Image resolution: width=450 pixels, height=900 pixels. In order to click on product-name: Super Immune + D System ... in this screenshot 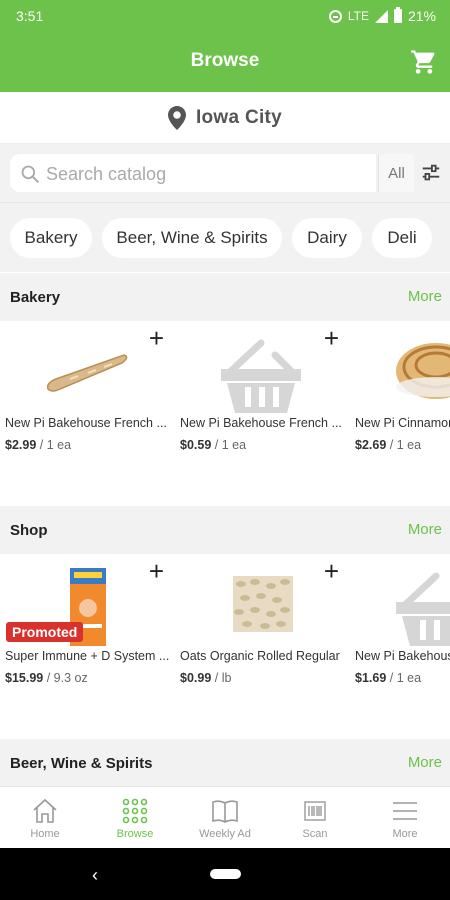, I will do `click(87, 656)`.